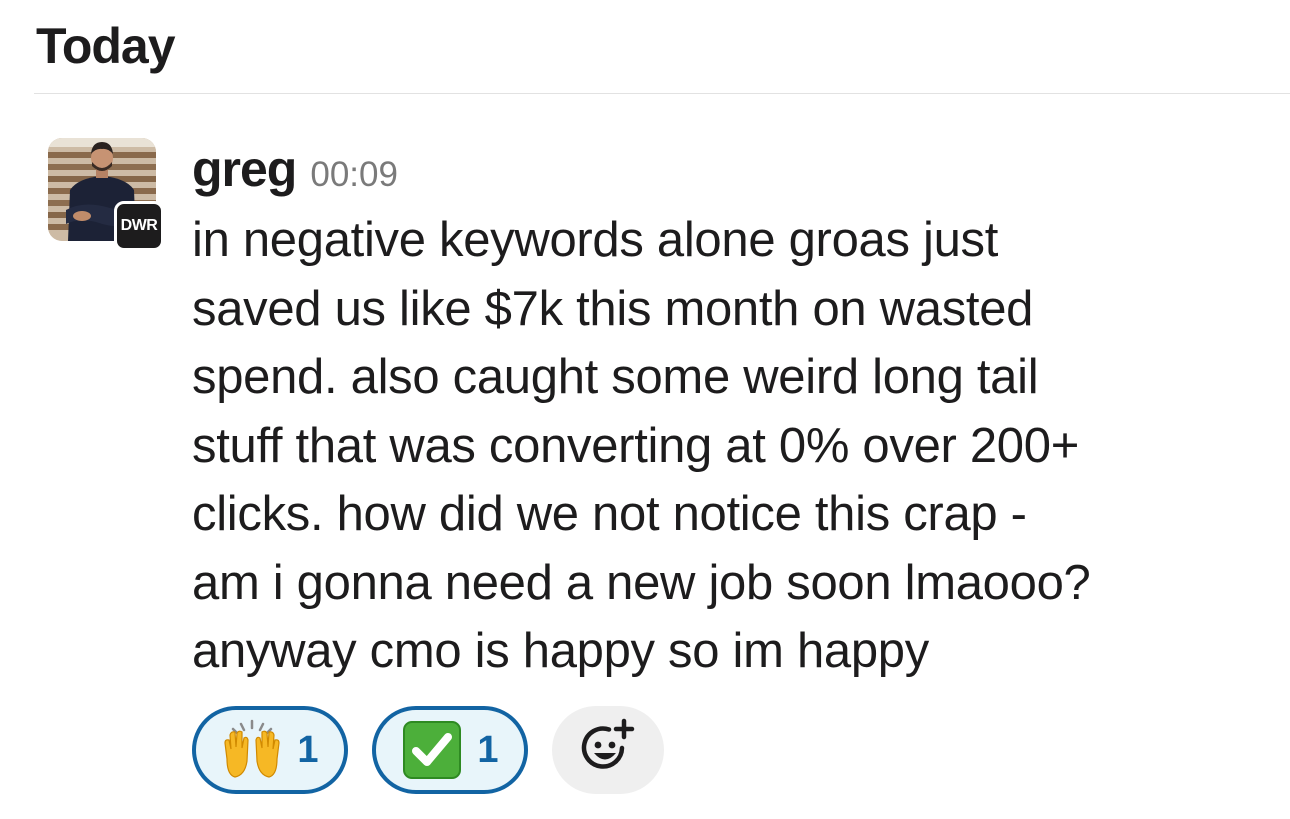 This screenshot has height=819, width=1290. Describe the element at coordinates (108, 195) in the screenshot. I see `message-avatar: DWR` at that location.